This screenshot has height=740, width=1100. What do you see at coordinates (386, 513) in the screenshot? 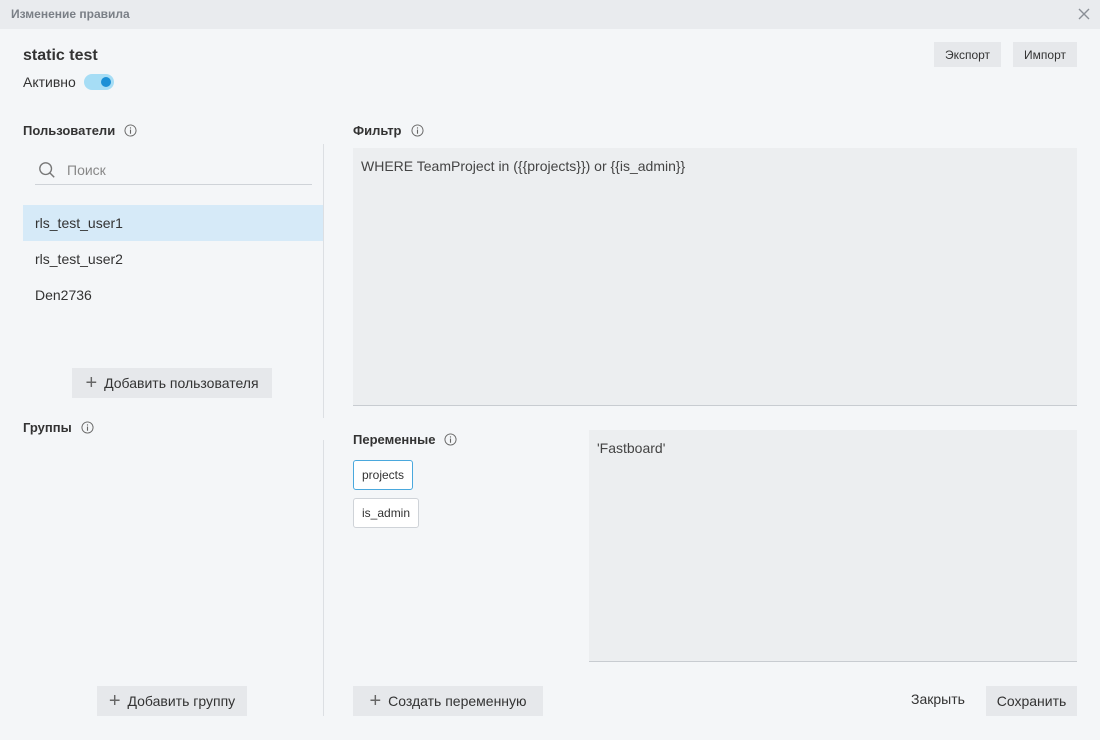
I see `variable-chip-is-admin: is_admin` at bounding box center [386, 513].